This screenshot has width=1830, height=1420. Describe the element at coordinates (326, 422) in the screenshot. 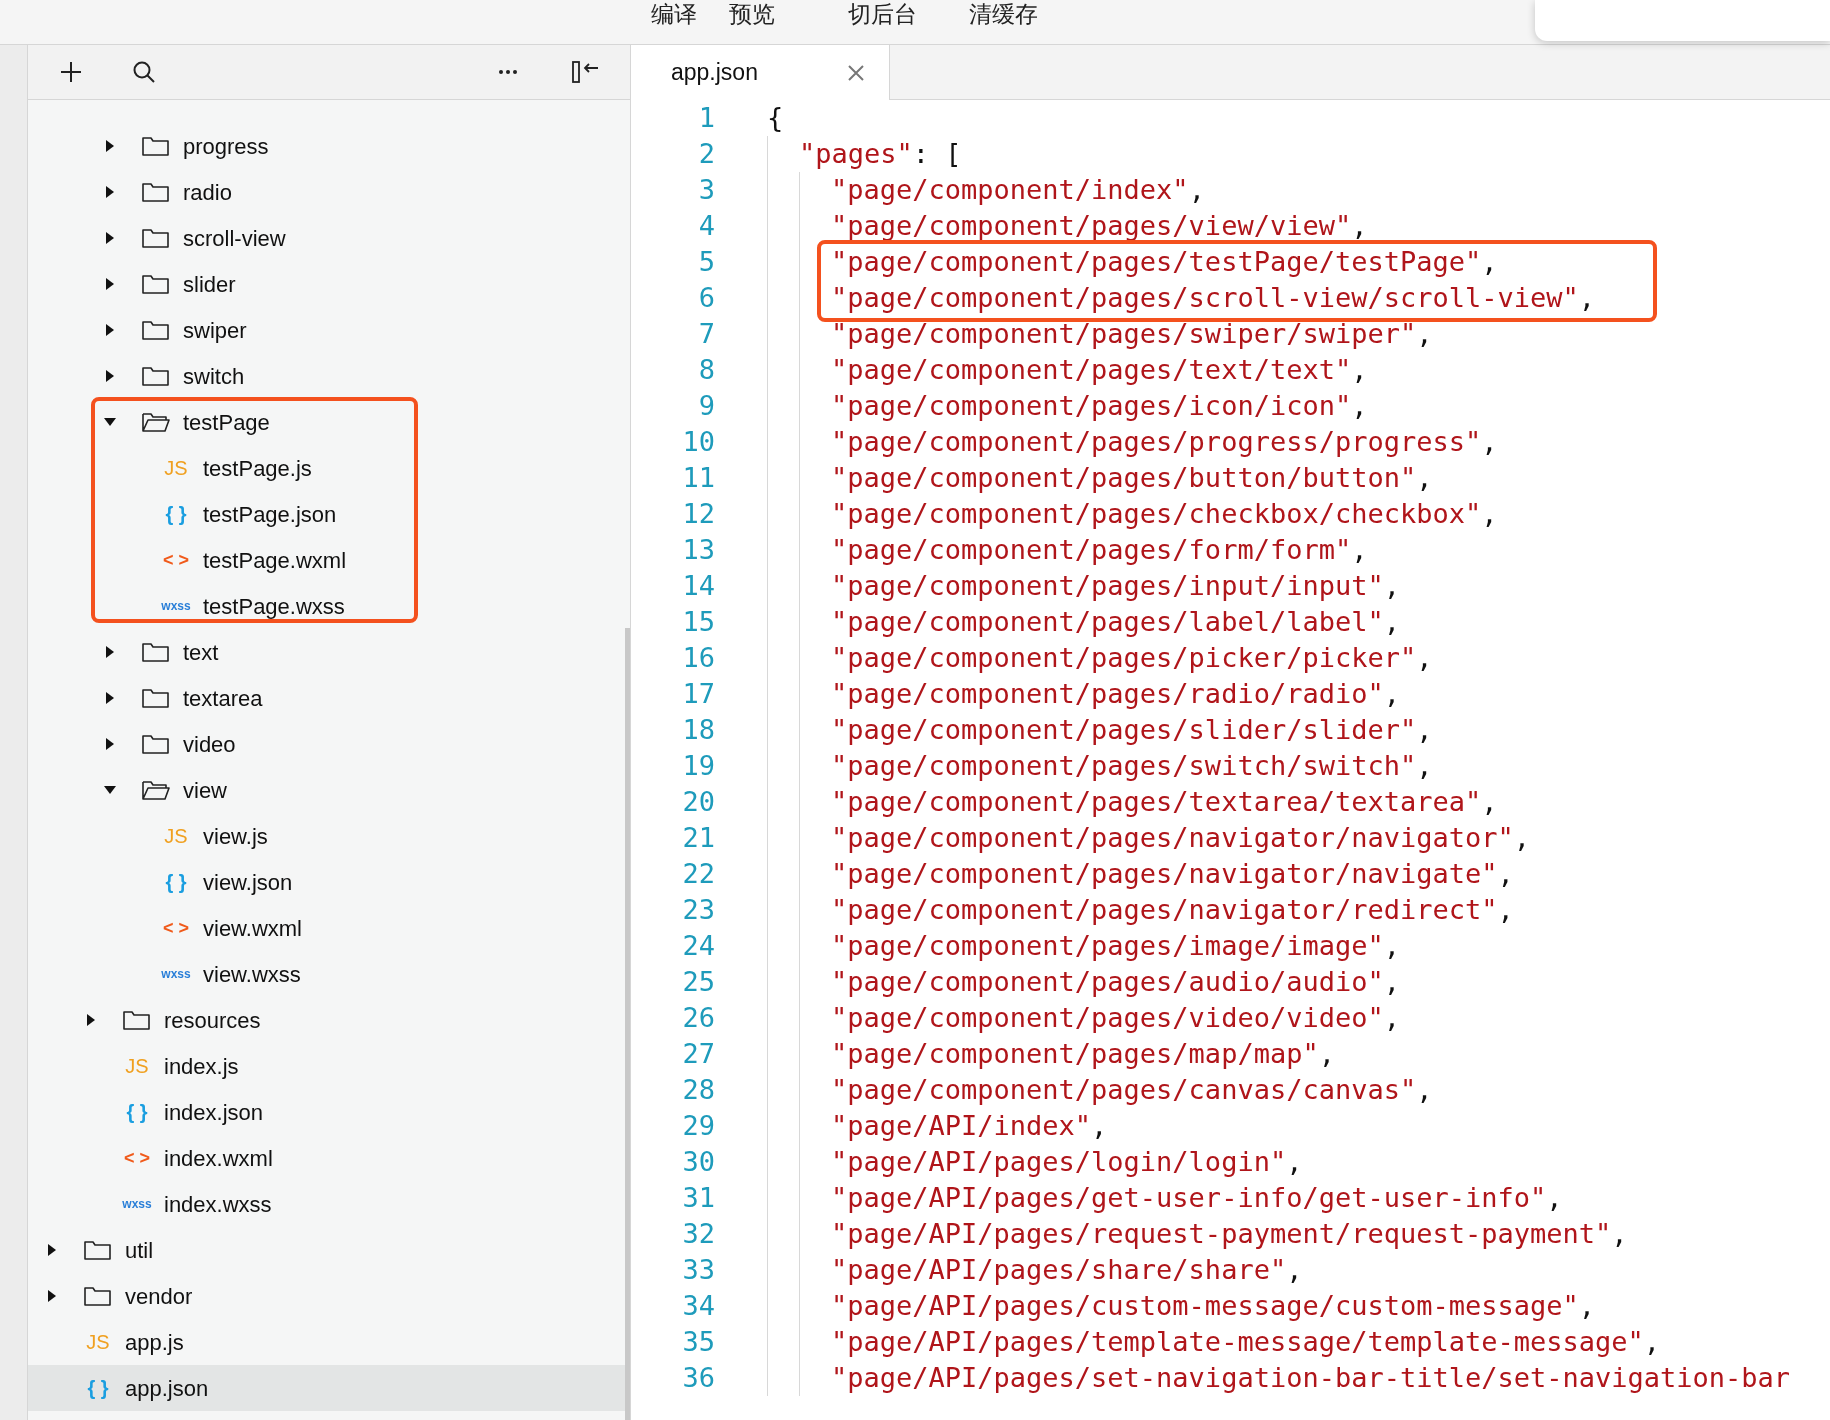

I see `folder-row: testPage` at that location.